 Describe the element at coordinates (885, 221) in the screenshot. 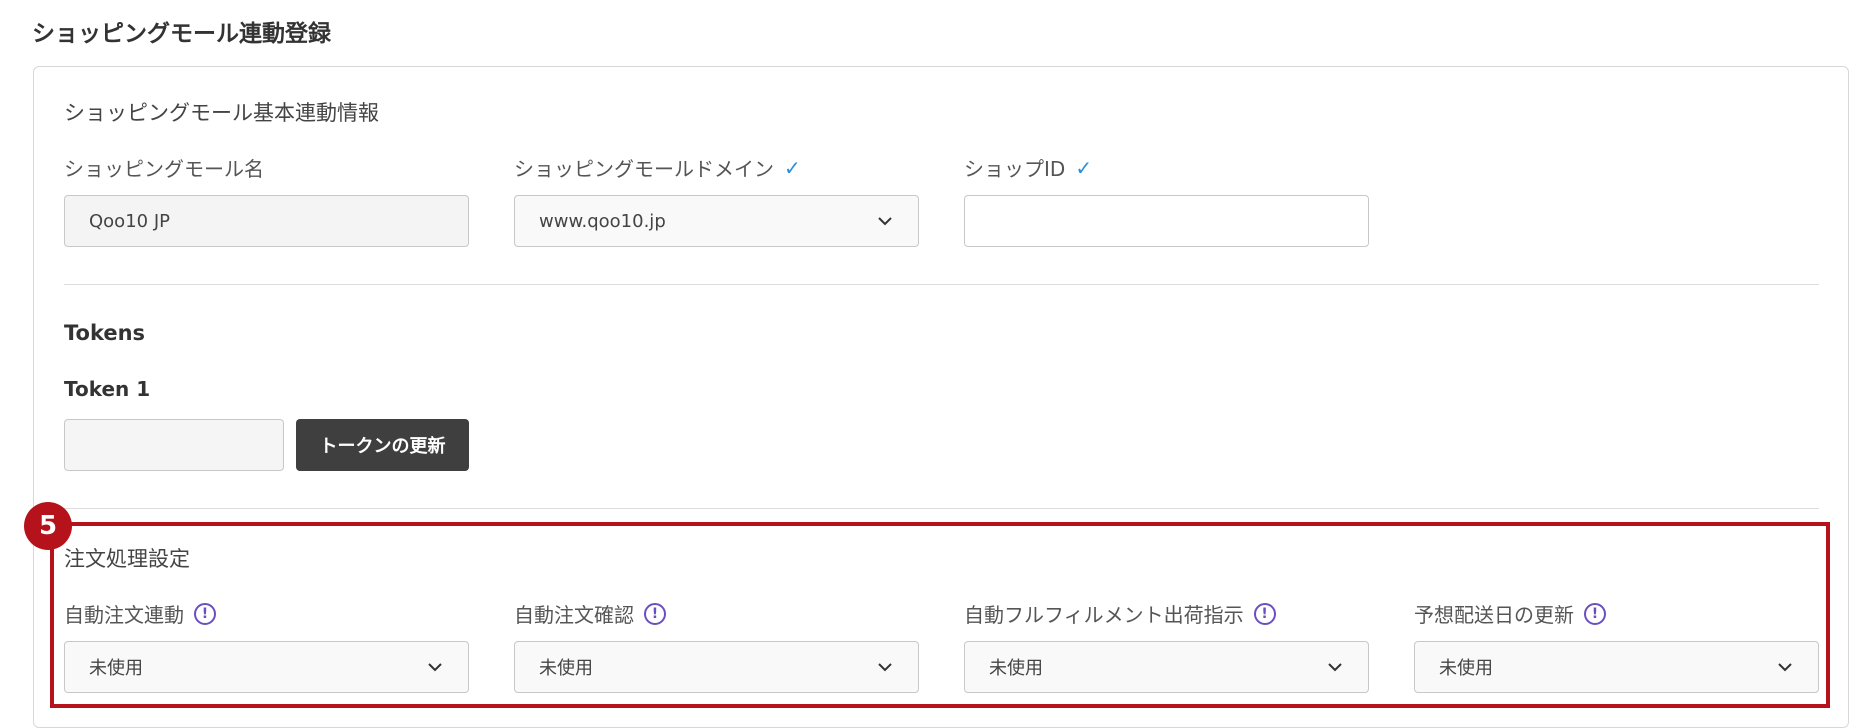

I see `chevron-down-icon` at that location.